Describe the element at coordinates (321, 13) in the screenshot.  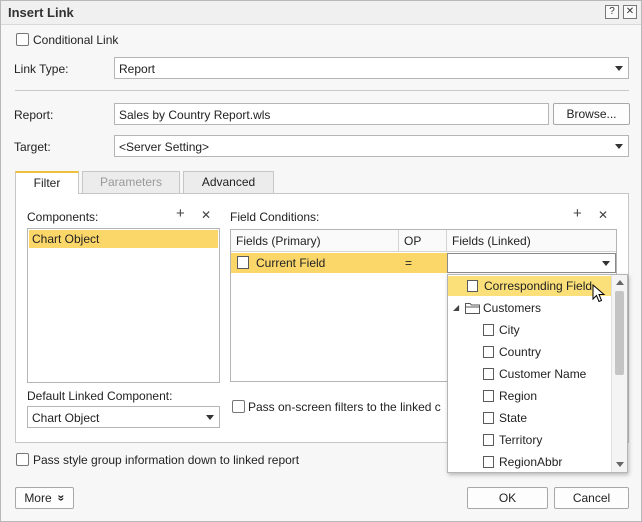
I see `title-bar: Insert Link ? ✕` at that location.